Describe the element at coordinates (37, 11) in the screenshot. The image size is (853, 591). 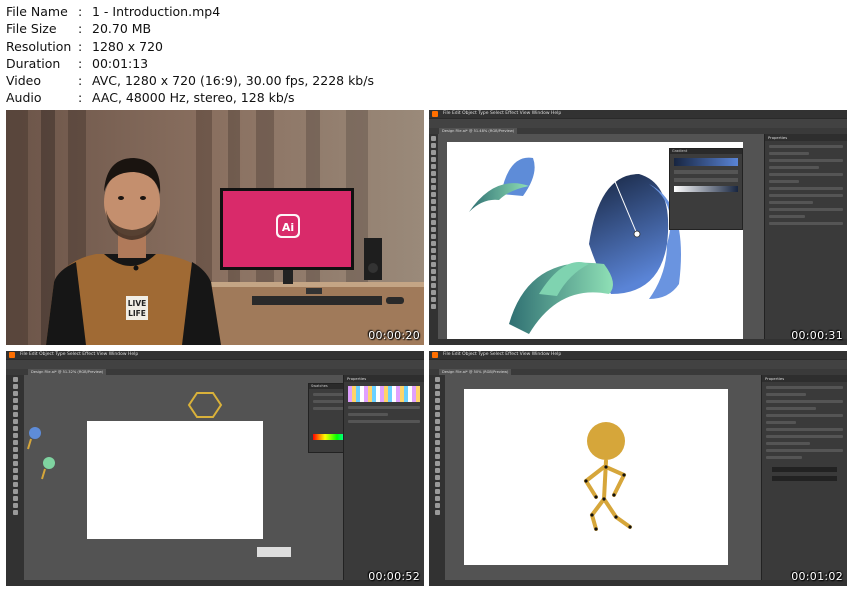
I see `metadata-key: File Name` at that location.